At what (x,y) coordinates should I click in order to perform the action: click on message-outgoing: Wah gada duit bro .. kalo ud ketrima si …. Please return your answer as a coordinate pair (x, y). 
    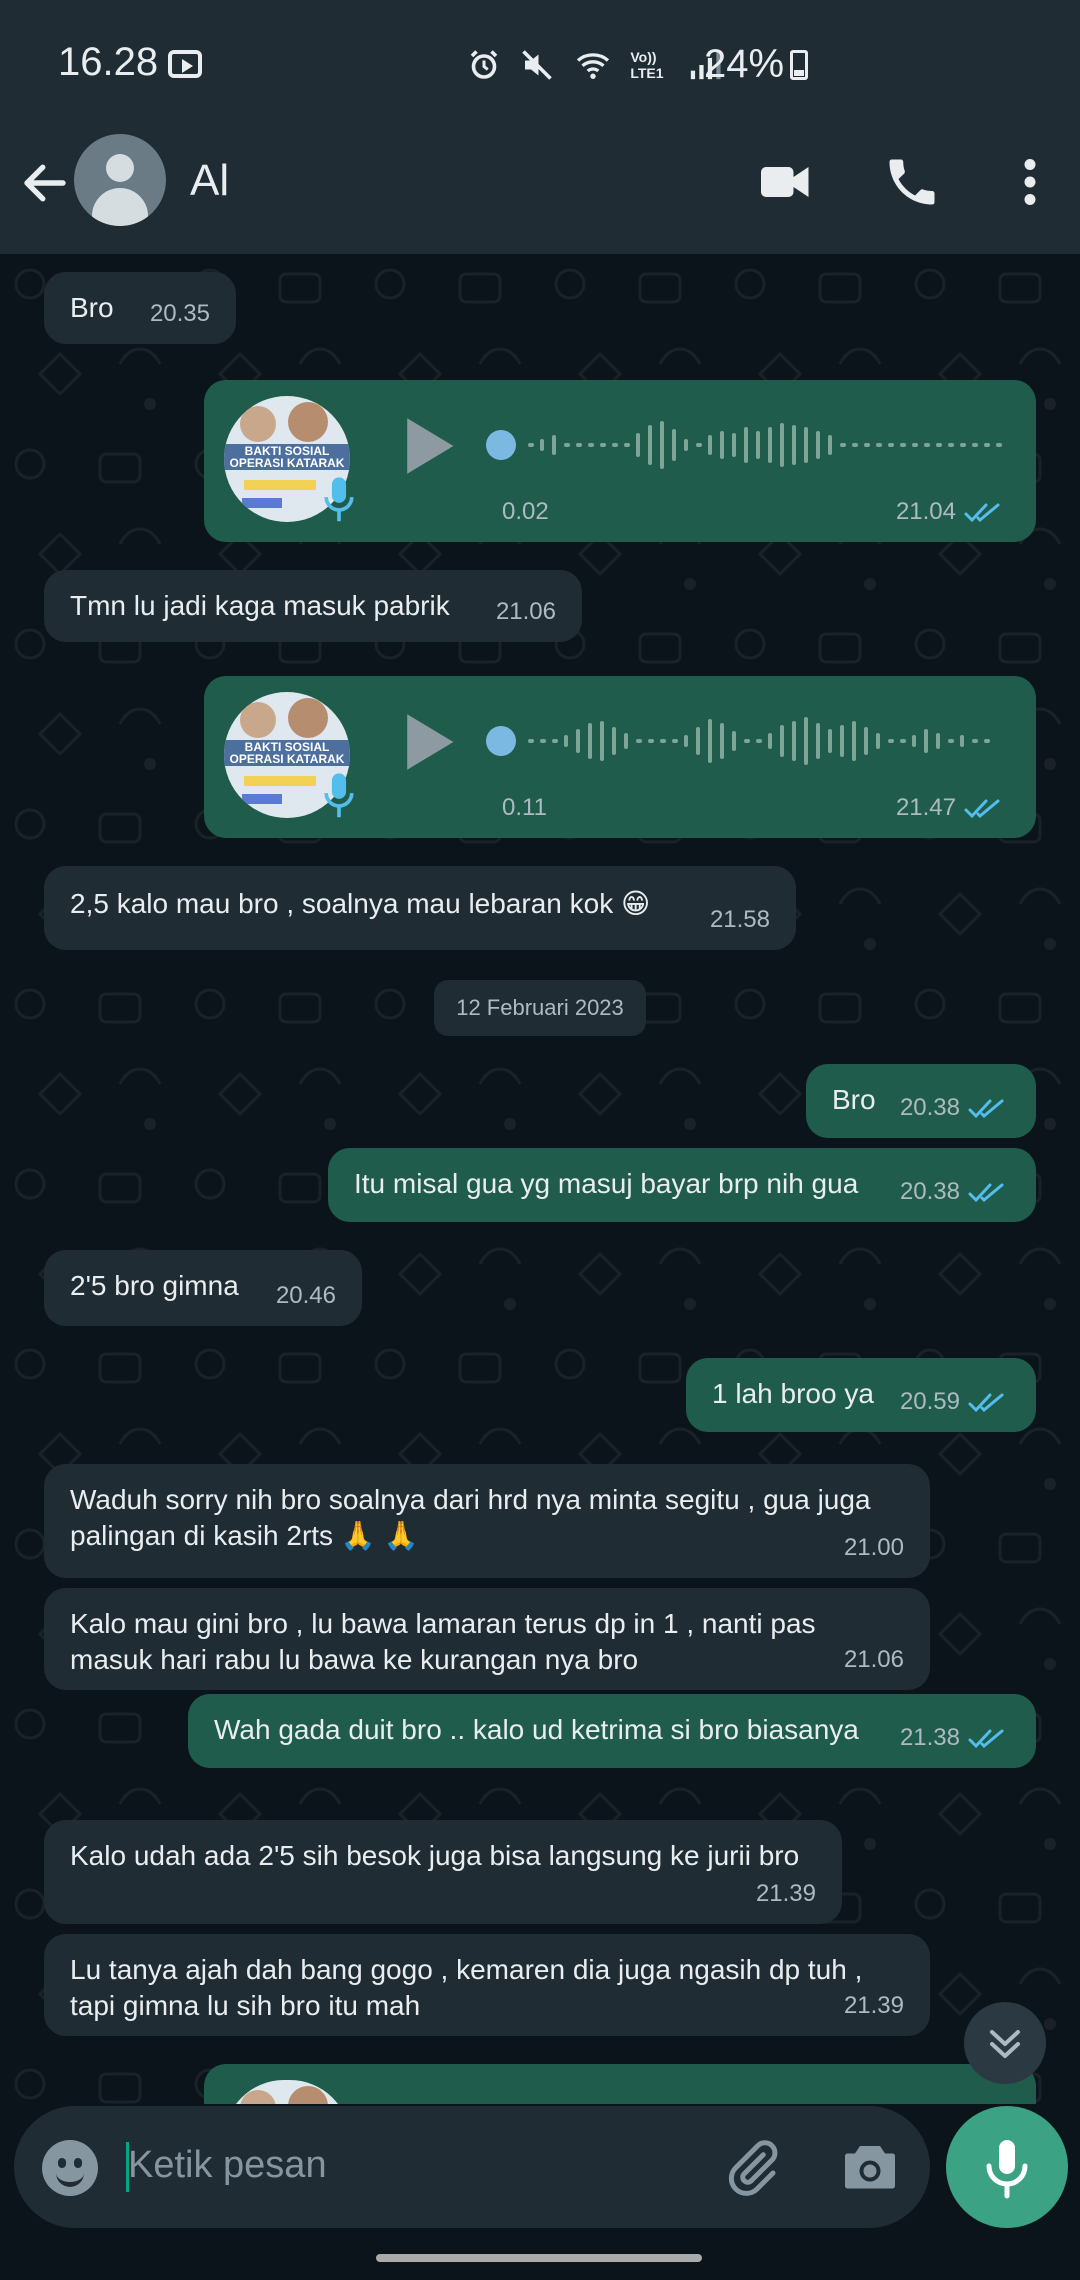
    Looking at the image, I should click on (612, 1731).